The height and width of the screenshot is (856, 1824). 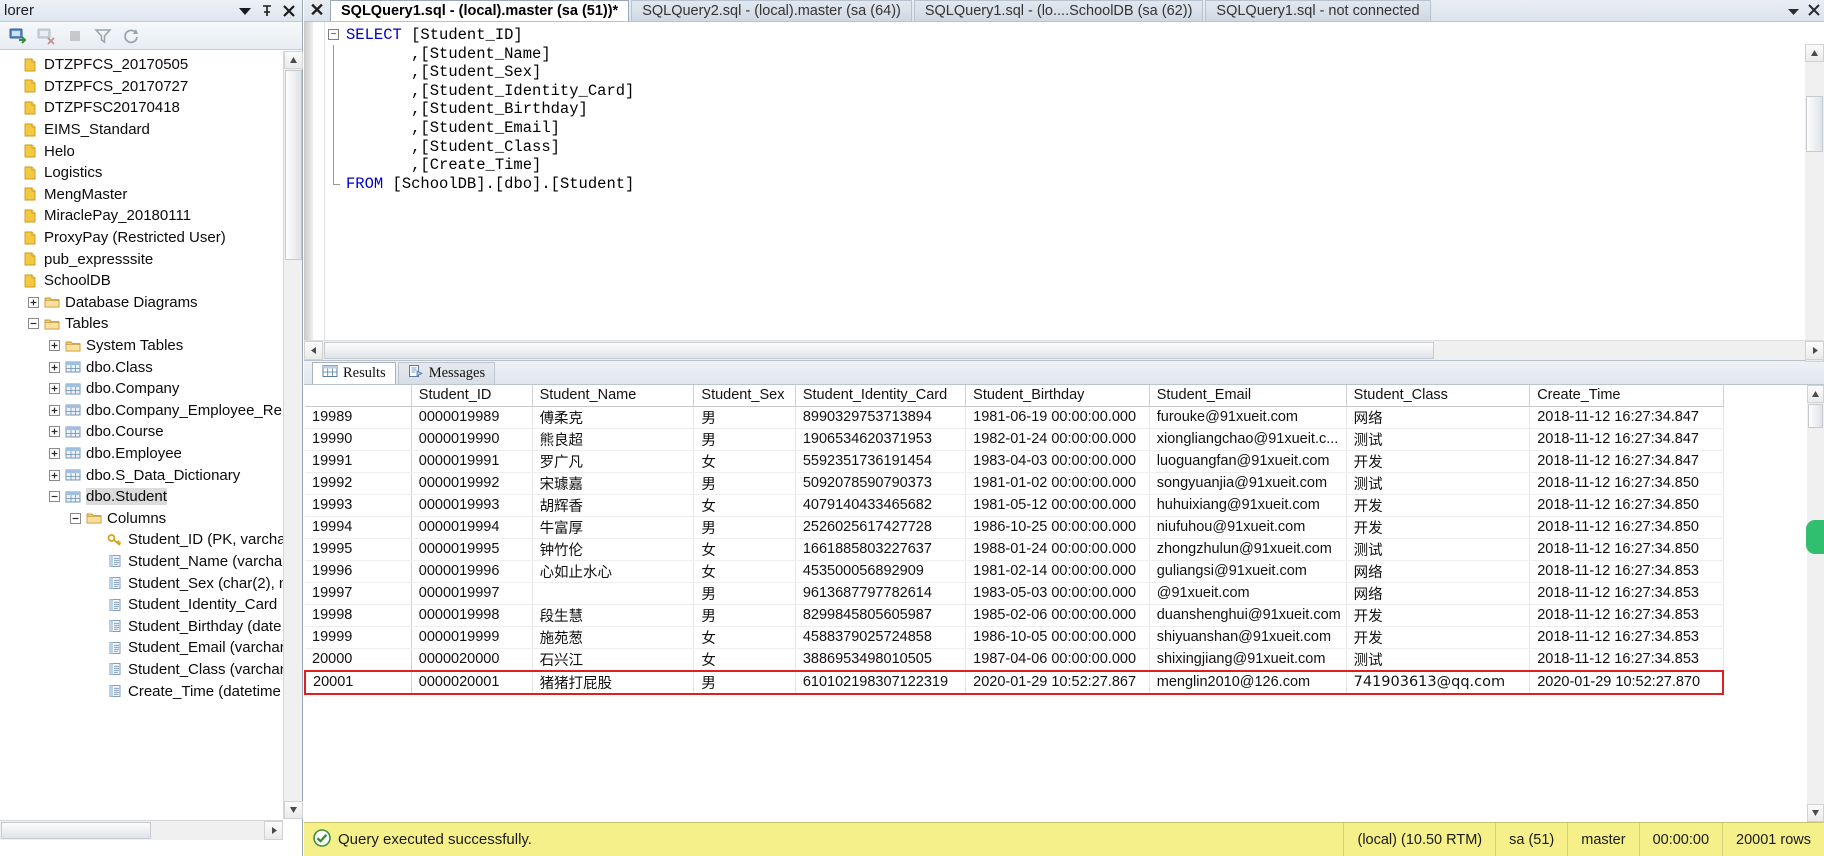 What do you see at coordinates (141, 259) in the screenshot?
I see `tree-item-pub-expresssite: pub_expresssite` at bounding box center [141, 259].